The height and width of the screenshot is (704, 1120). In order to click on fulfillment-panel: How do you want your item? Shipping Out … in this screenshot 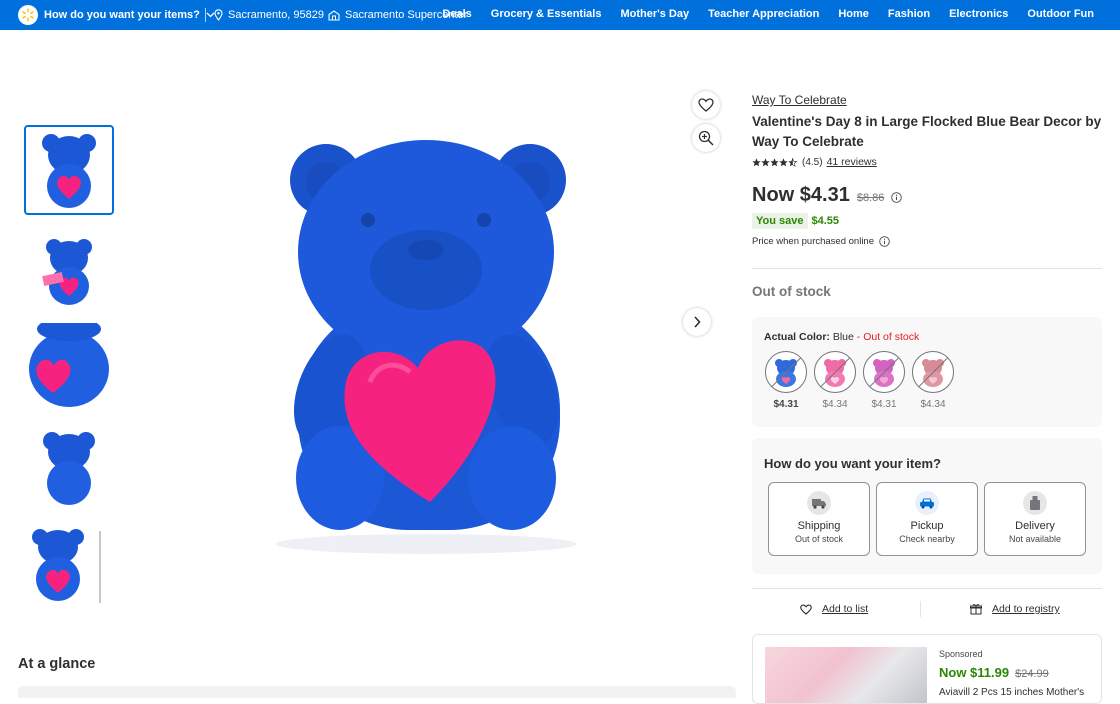, I will do `click(927, 506)`.